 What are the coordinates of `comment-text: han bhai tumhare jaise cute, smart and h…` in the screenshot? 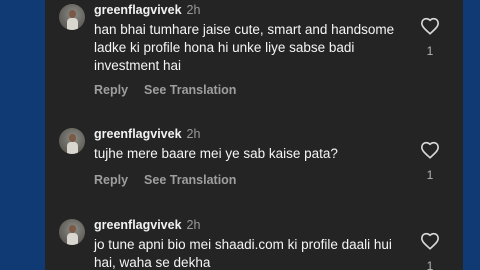 It's located at (244, 47).